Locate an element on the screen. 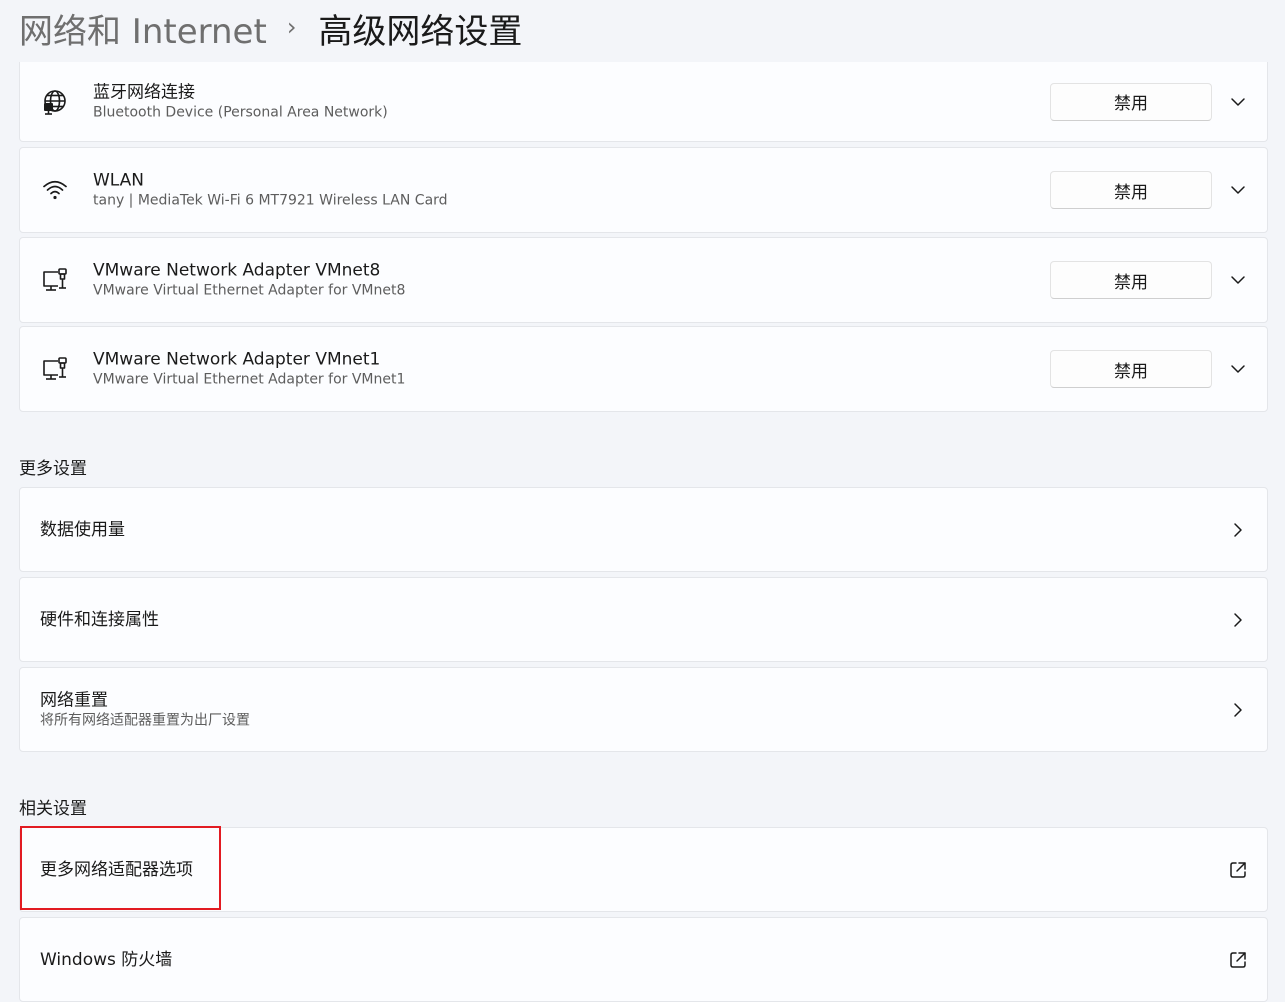 Image resolution: width=1285 pixels, height=1002 pixels. settings-item-title: 网络重置 is located at coordinates (74, 700).